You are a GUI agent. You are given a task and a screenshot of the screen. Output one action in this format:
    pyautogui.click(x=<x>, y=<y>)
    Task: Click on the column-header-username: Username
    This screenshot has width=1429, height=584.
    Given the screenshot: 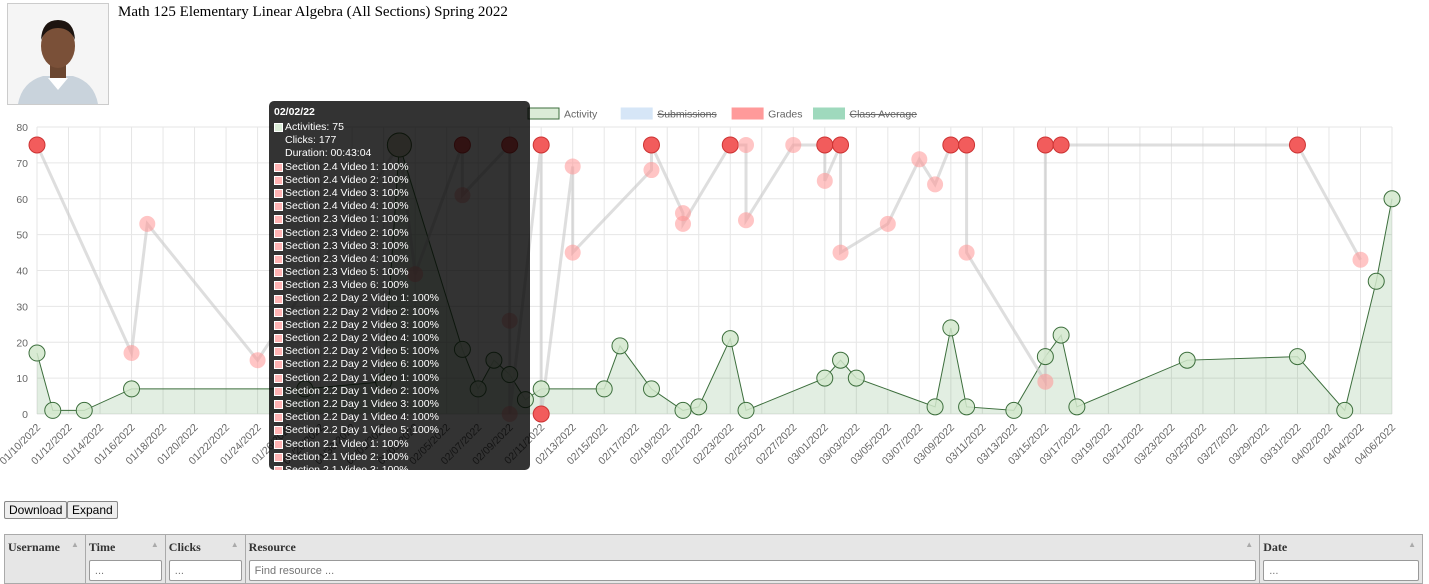 What is the action you would take?
    pyautogui.click(x=34, y=547)
    